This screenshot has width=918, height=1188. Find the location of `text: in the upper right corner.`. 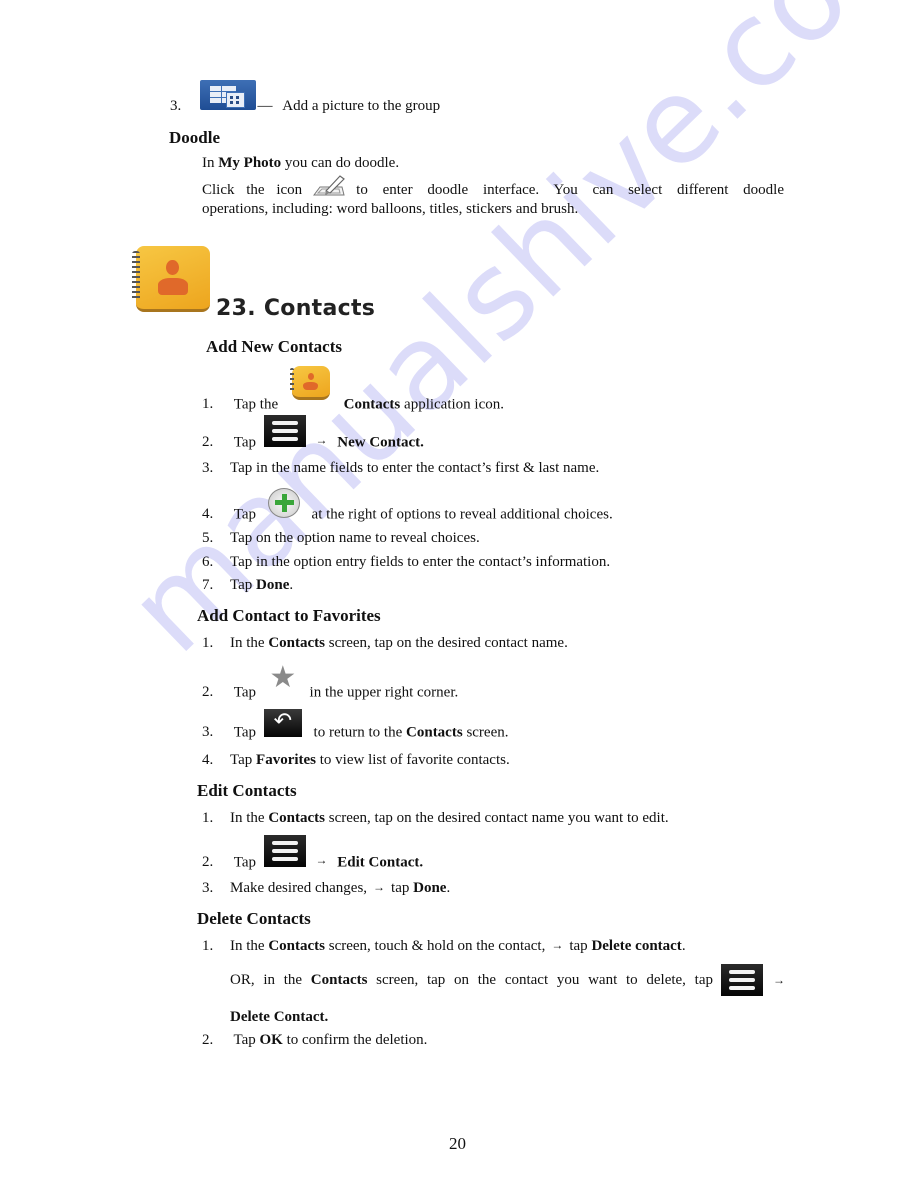

text: in the upper right corner. is located at coordinates (384, 692).